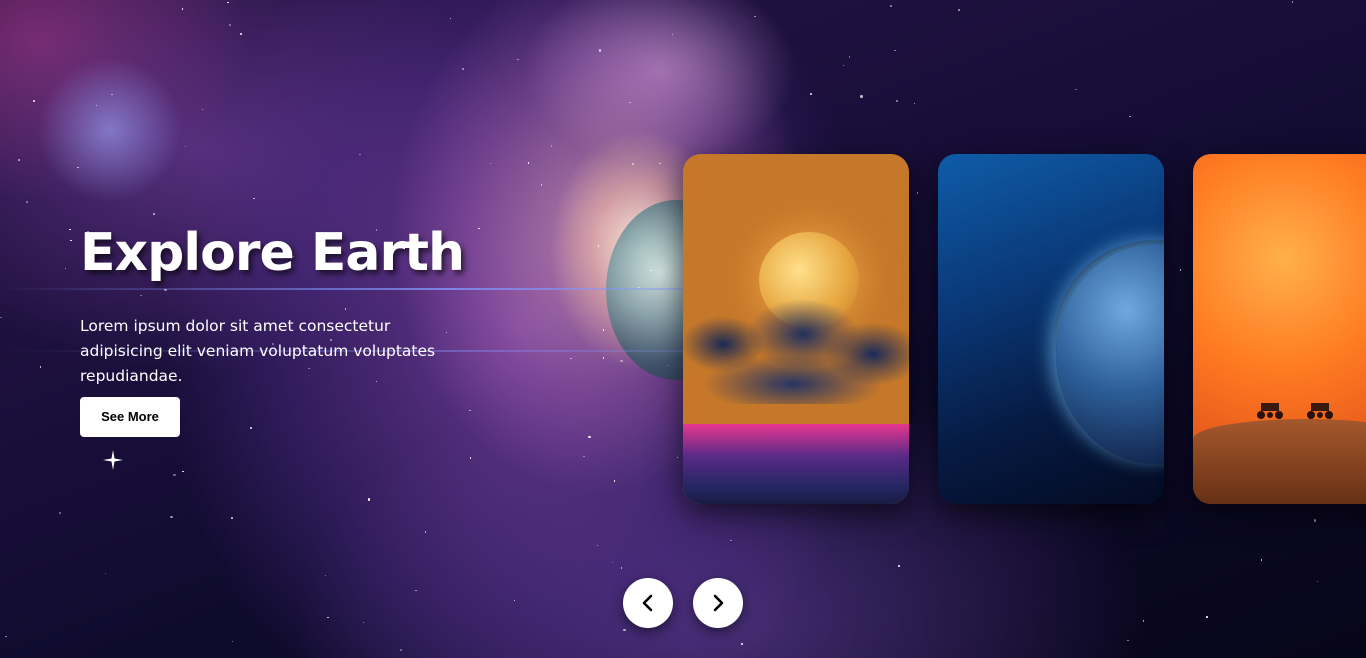 The width and height of the screenshot is (1366, 658). I want to click on slide-card-moon-ocean, so click(796, 329).